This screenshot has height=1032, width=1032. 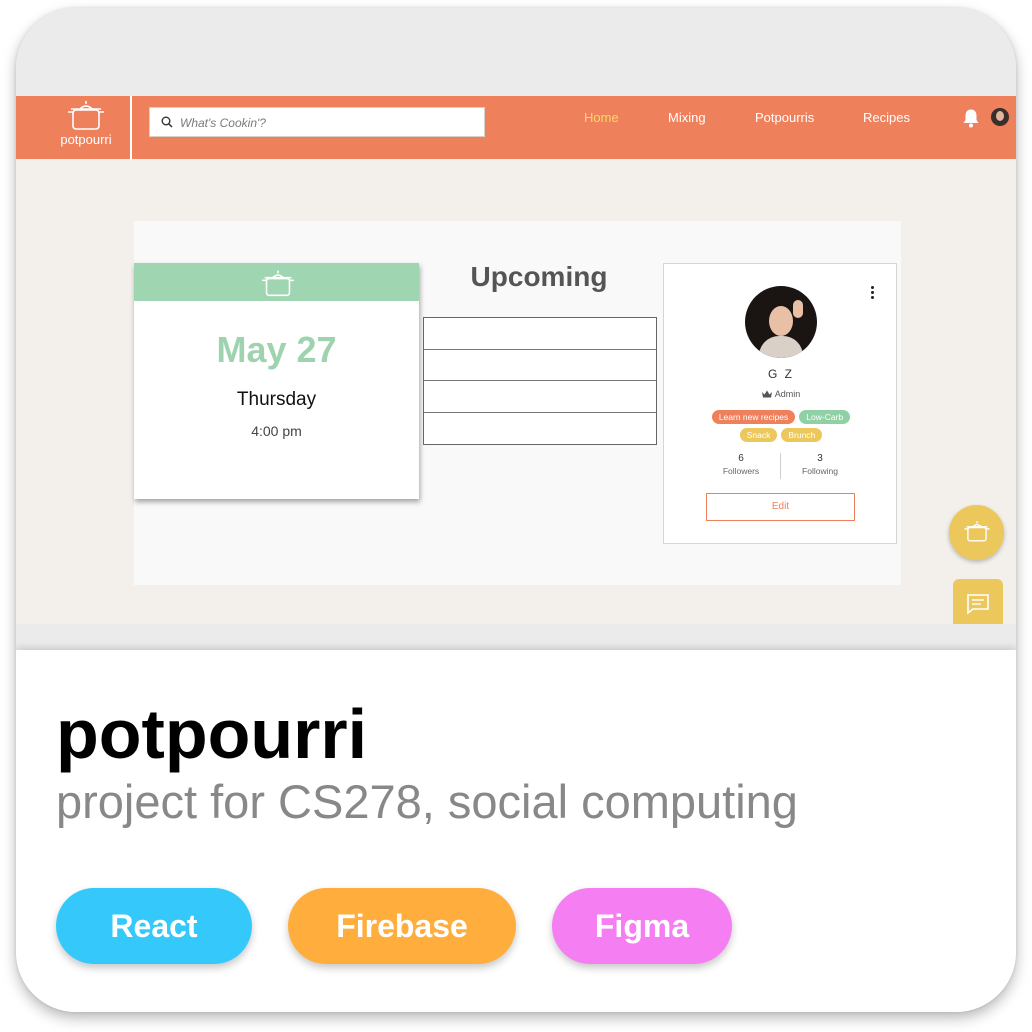 I want to click on tag-low-carb: Low-Carb, so click(x=825, y=417).